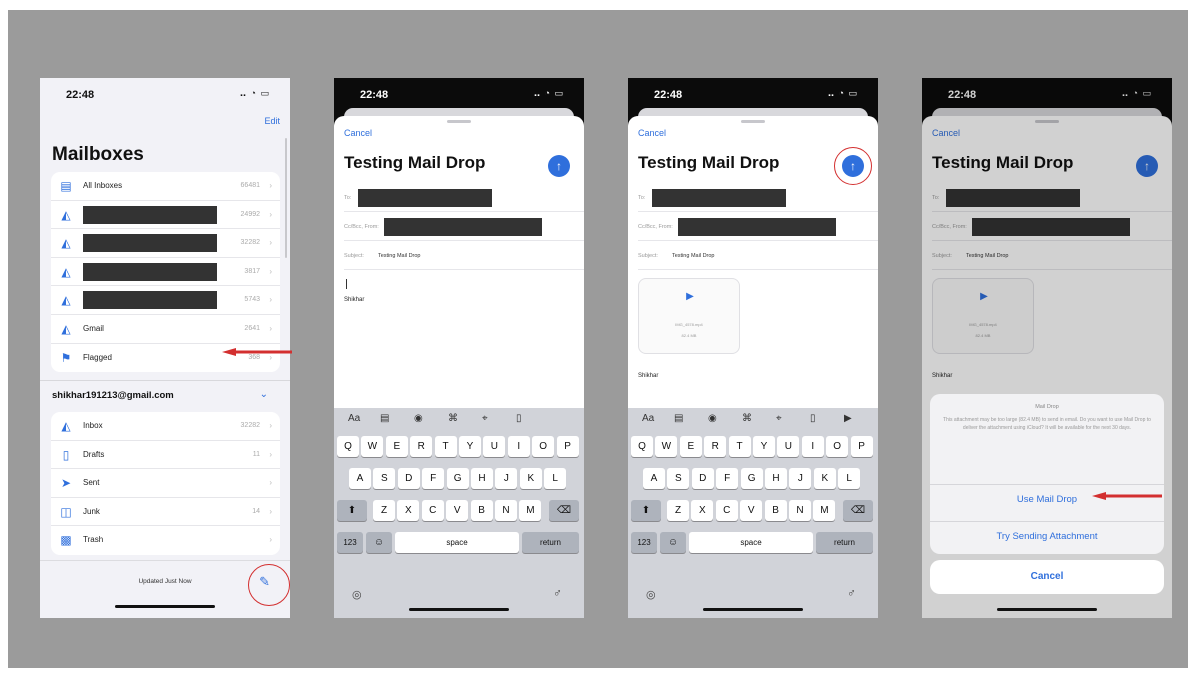 The width and height of the screenshot is (1196, 677). I want to click on account-header: shikhar191213@gmail.com, so click(113, 395).